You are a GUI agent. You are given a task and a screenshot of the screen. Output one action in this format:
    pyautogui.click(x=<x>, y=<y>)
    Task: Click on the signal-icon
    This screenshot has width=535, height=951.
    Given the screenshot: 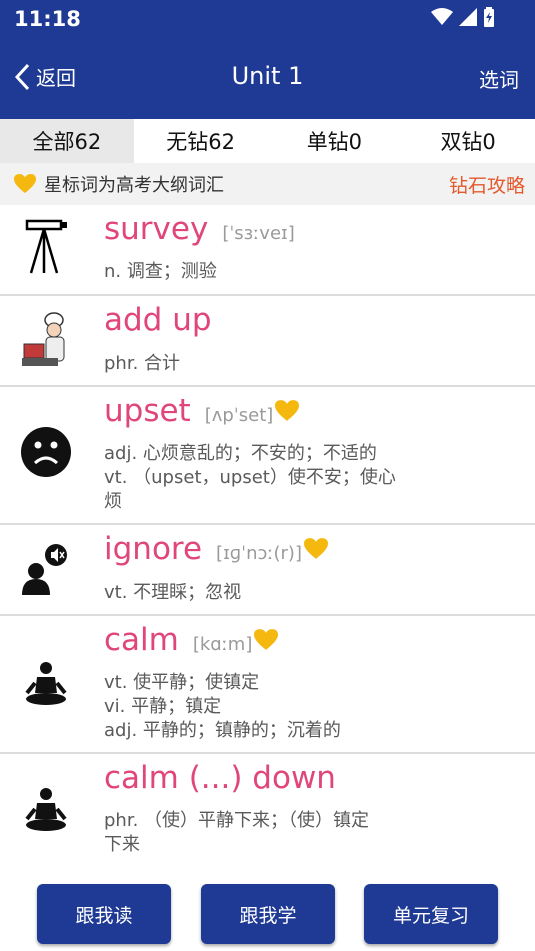 What is the action you would take?
    pyautogui.click(x=468, y=17)
    